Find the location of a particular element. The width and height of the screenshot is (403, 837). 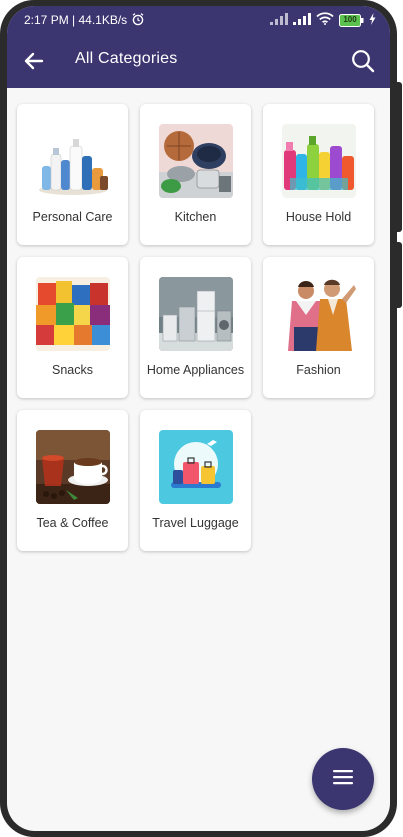

battery-icon: 100 is located at coordinates (351, 20).